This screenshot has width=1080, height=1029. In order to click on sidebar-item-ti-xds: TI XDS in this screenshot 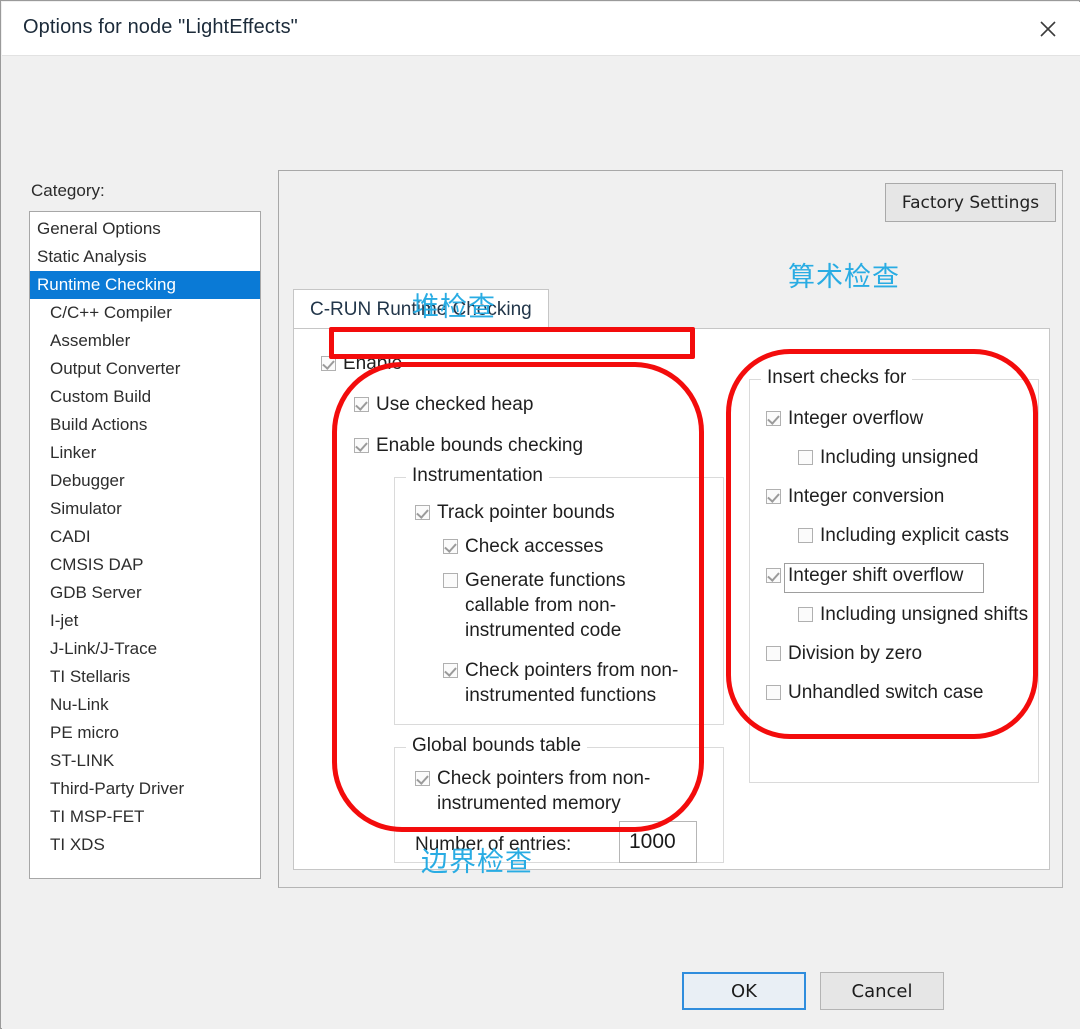, I will do `click(145, 845)`.